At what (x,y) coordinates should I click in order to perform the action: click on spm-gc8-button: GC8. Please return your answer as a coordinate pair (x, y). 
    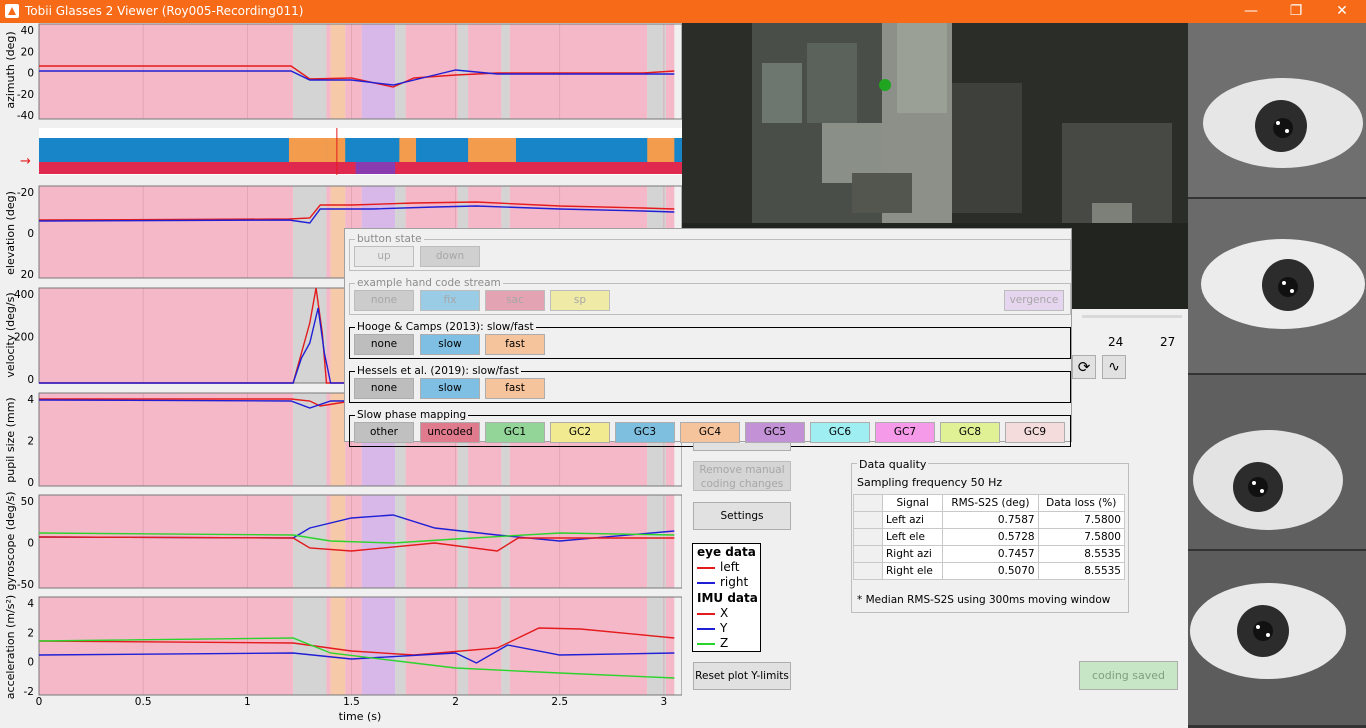
    Looking at the image, I should click on (970, 432).